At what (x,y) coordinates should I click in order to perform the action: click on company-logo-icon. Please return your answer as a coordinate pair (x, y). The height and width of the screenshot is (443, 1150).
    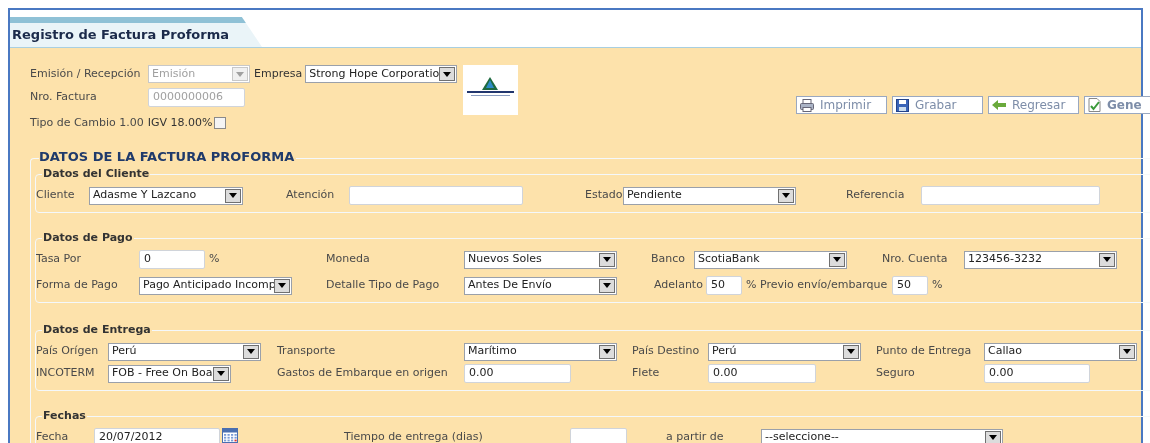
    Looking at the image, I should click on (490, 90).